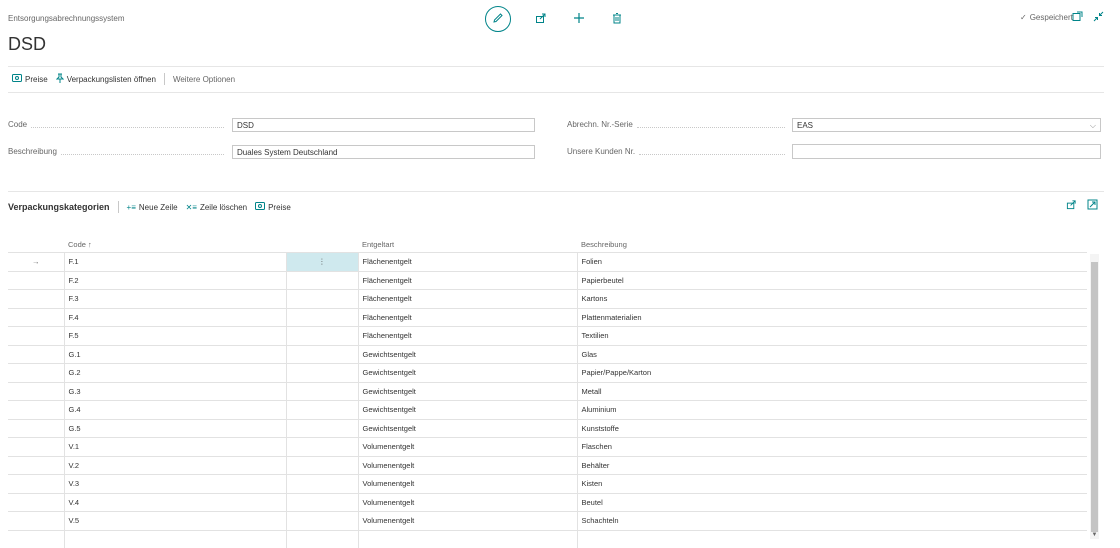  What do you see at coordinates (175, 447) in the screenshot?
I see `cell-code: V.1` at bounding box center [175, 447].